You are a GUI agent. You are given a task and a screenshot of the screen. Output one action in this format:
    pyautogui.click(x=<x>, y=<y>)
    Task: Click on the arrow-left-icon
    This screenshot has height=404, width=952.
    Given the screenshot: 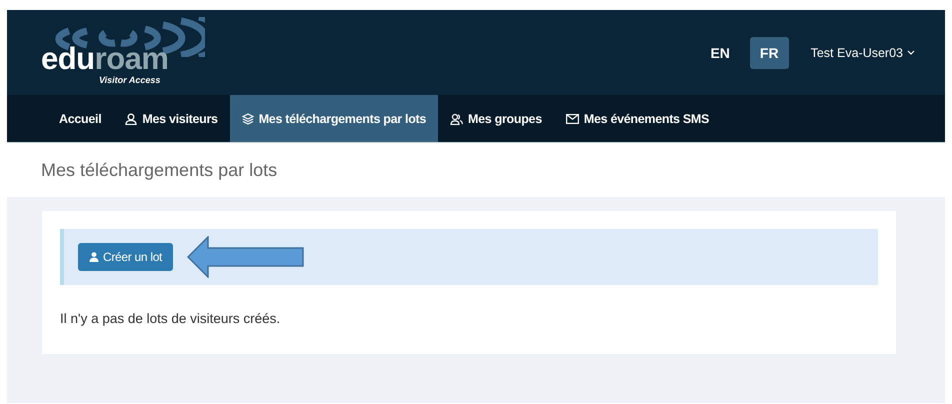 What is the action you would take?
    pyautogui.click(x=245, y=257)
    